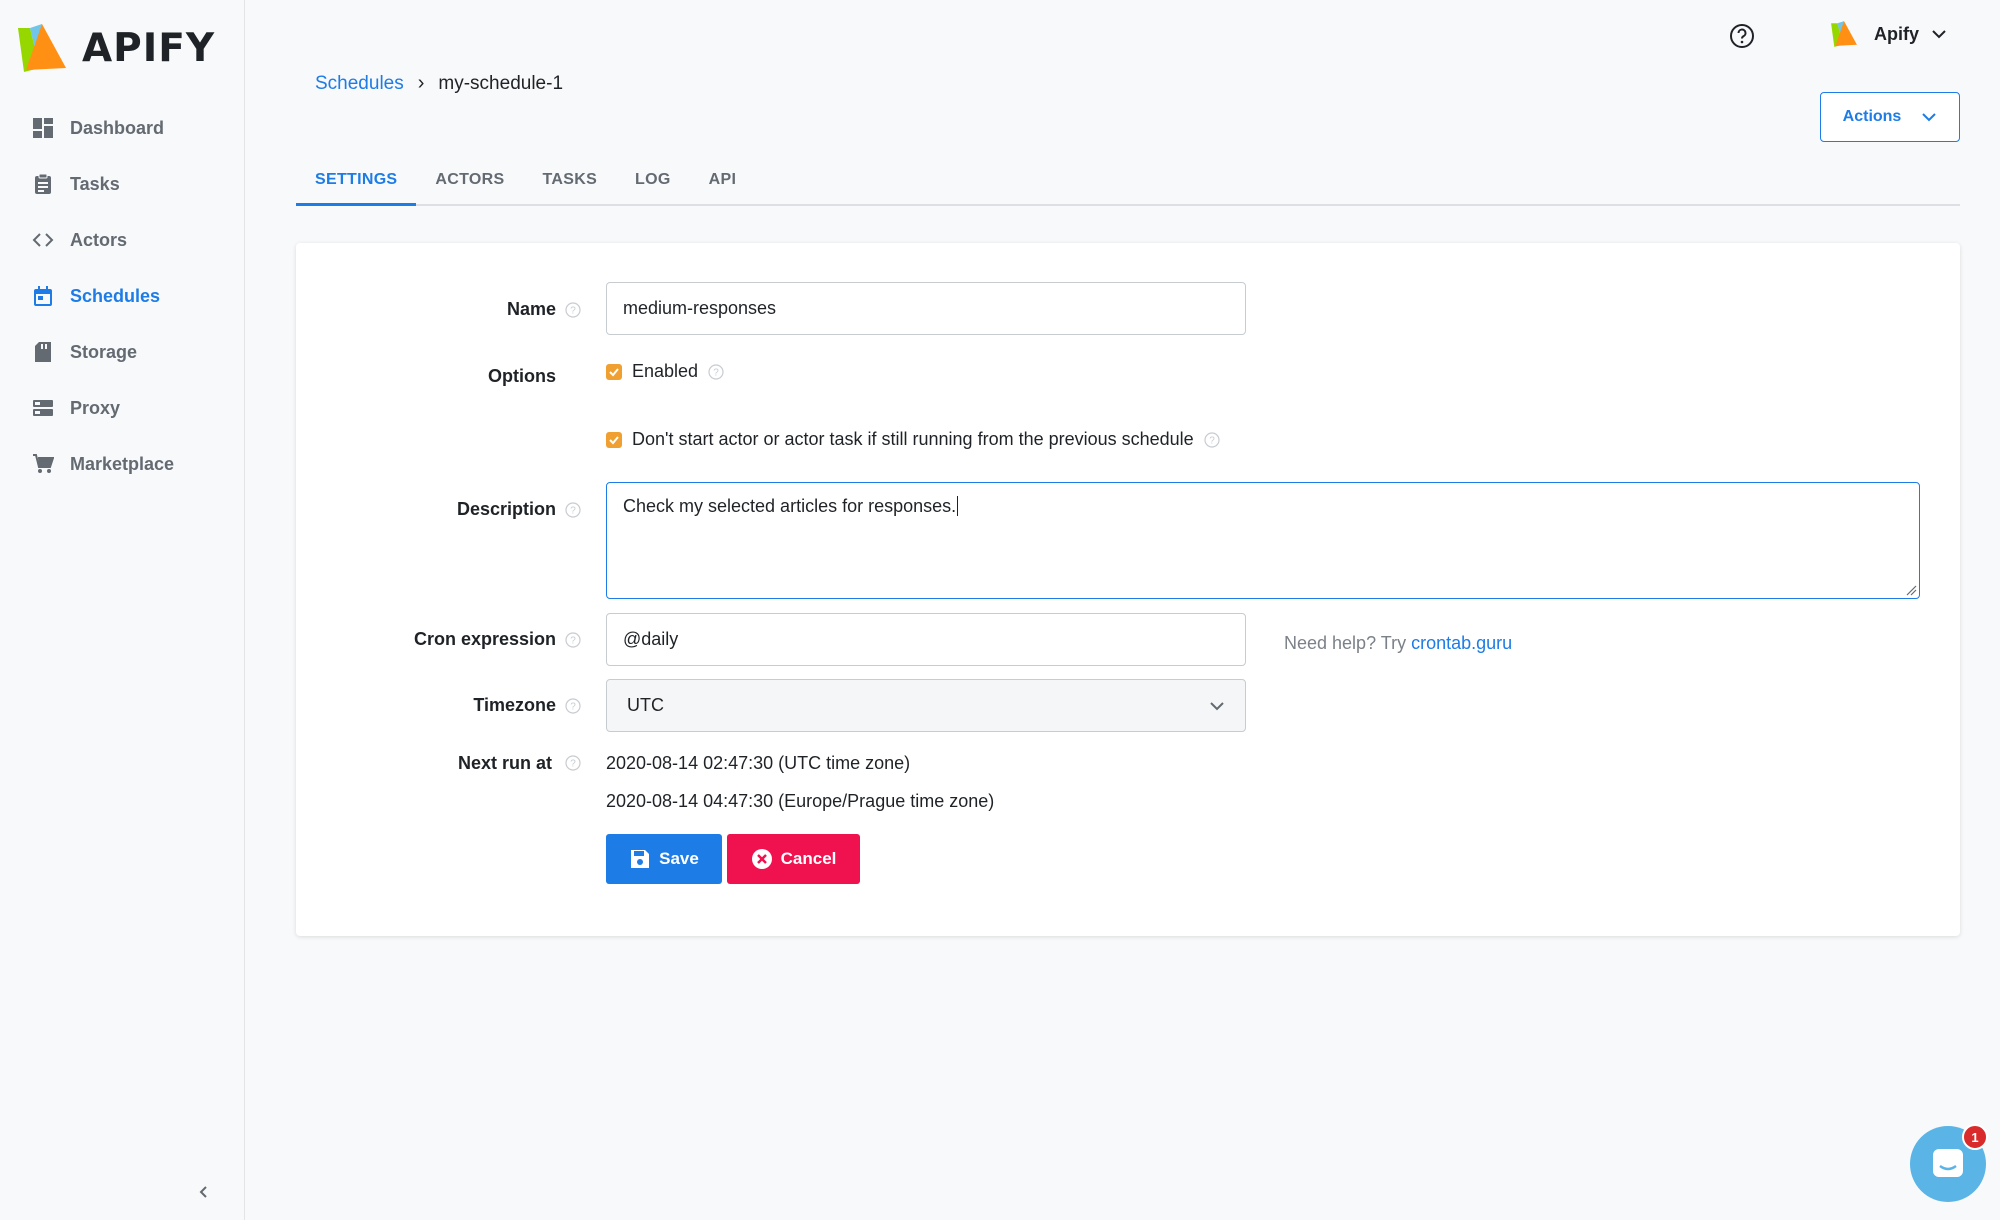 This screenshot has width=2000, height=1220. What do you see at coordinates (117, 127) in the screenshot?
I see `sidebar-item-label: Dashboard` at bounding box center [117, 127].